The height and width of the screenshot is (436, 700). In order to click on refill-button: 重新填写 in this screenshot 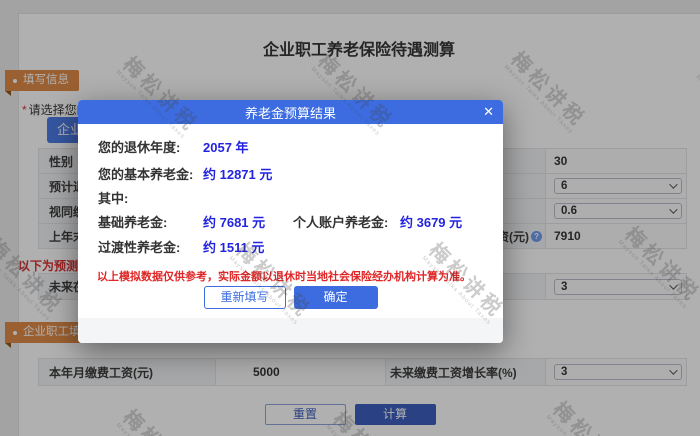, I will do `click(244, 297)`.